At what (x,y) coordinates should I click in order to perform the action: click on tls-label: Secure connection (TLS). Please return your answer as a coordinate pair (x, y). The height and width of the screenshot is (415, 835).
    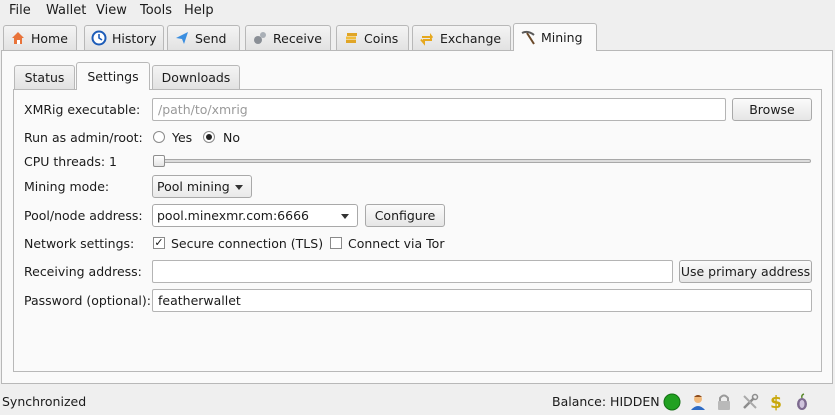
    Looking at the image, I should click on (247, 243).